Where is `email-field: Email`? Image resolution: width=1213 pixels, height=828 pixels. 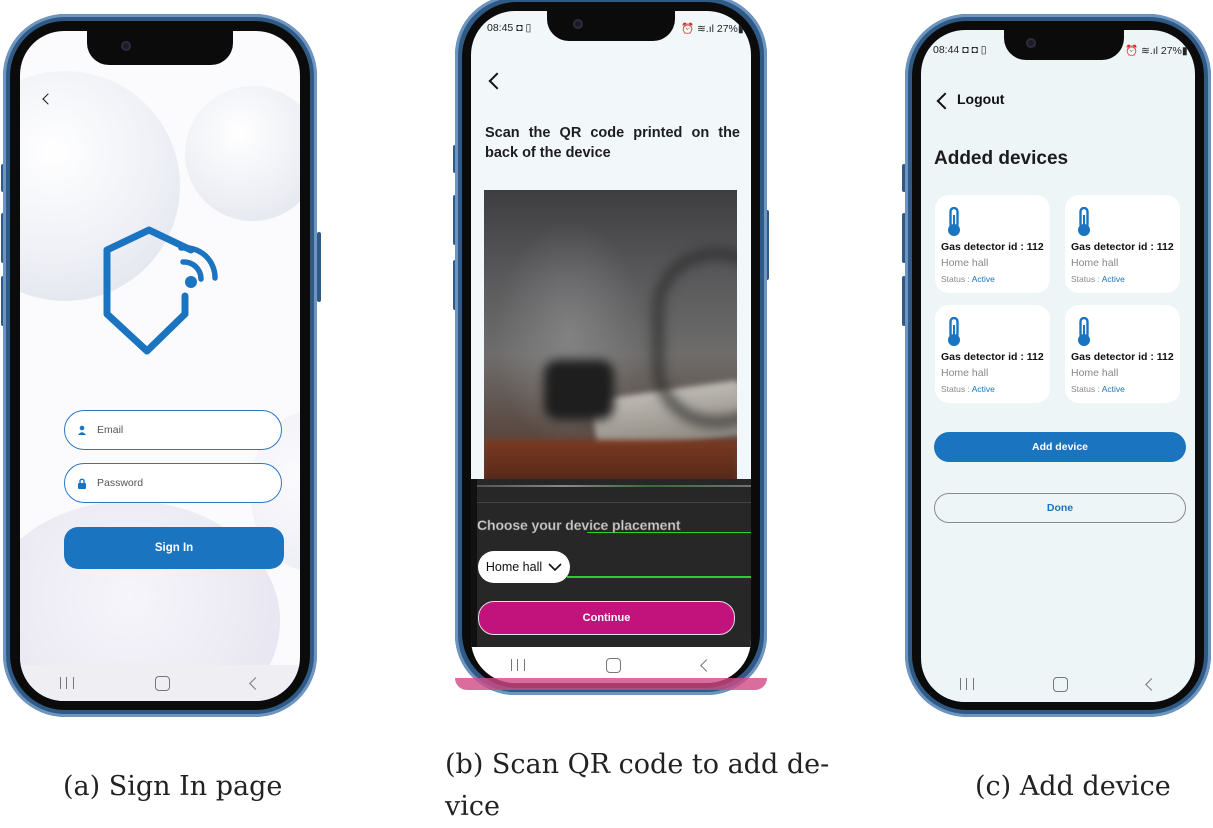
email-field: Email is located at coordinates (173, 430).